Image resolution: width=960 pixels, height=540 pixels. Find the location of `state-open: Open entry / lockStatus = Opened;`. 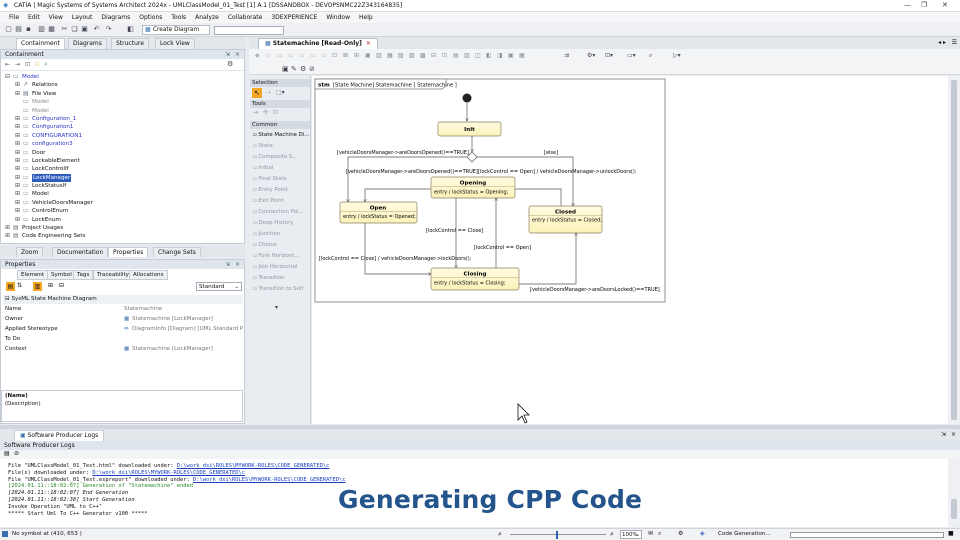

state-open: Open entry / lockStatus = Opened; is located at coordinates (378, 212).